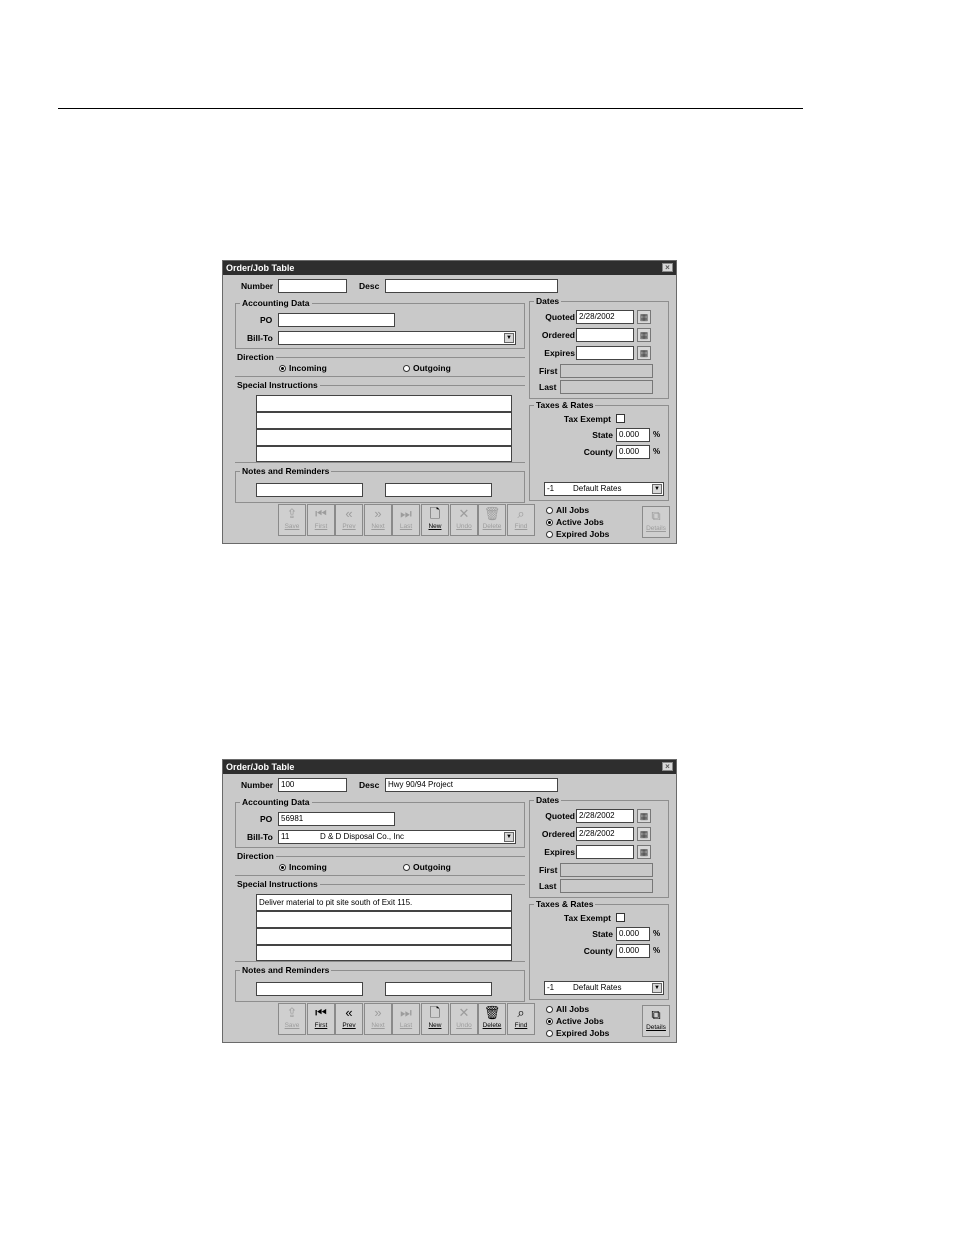  Describe the element at coordinates (312, 286) in the screenshot. I see `number-input` at that location.